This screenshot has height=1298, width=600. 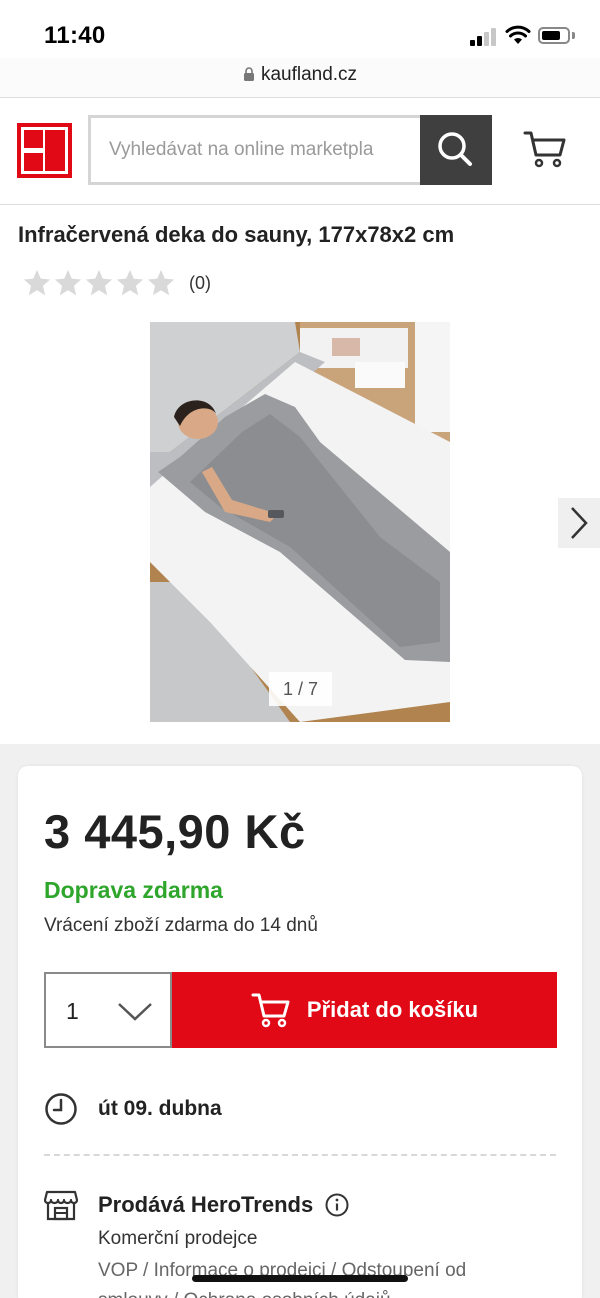 I want to click on cellular-signal-icon, so click(x=484, y=37).